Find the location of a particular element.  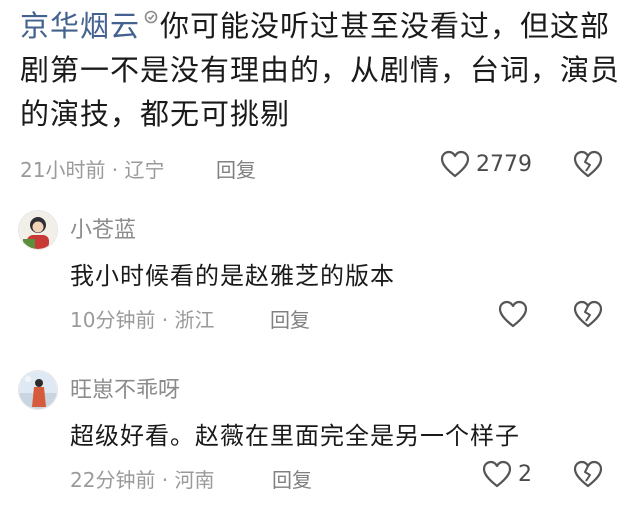

like-button is located at coordinates (516, 314).